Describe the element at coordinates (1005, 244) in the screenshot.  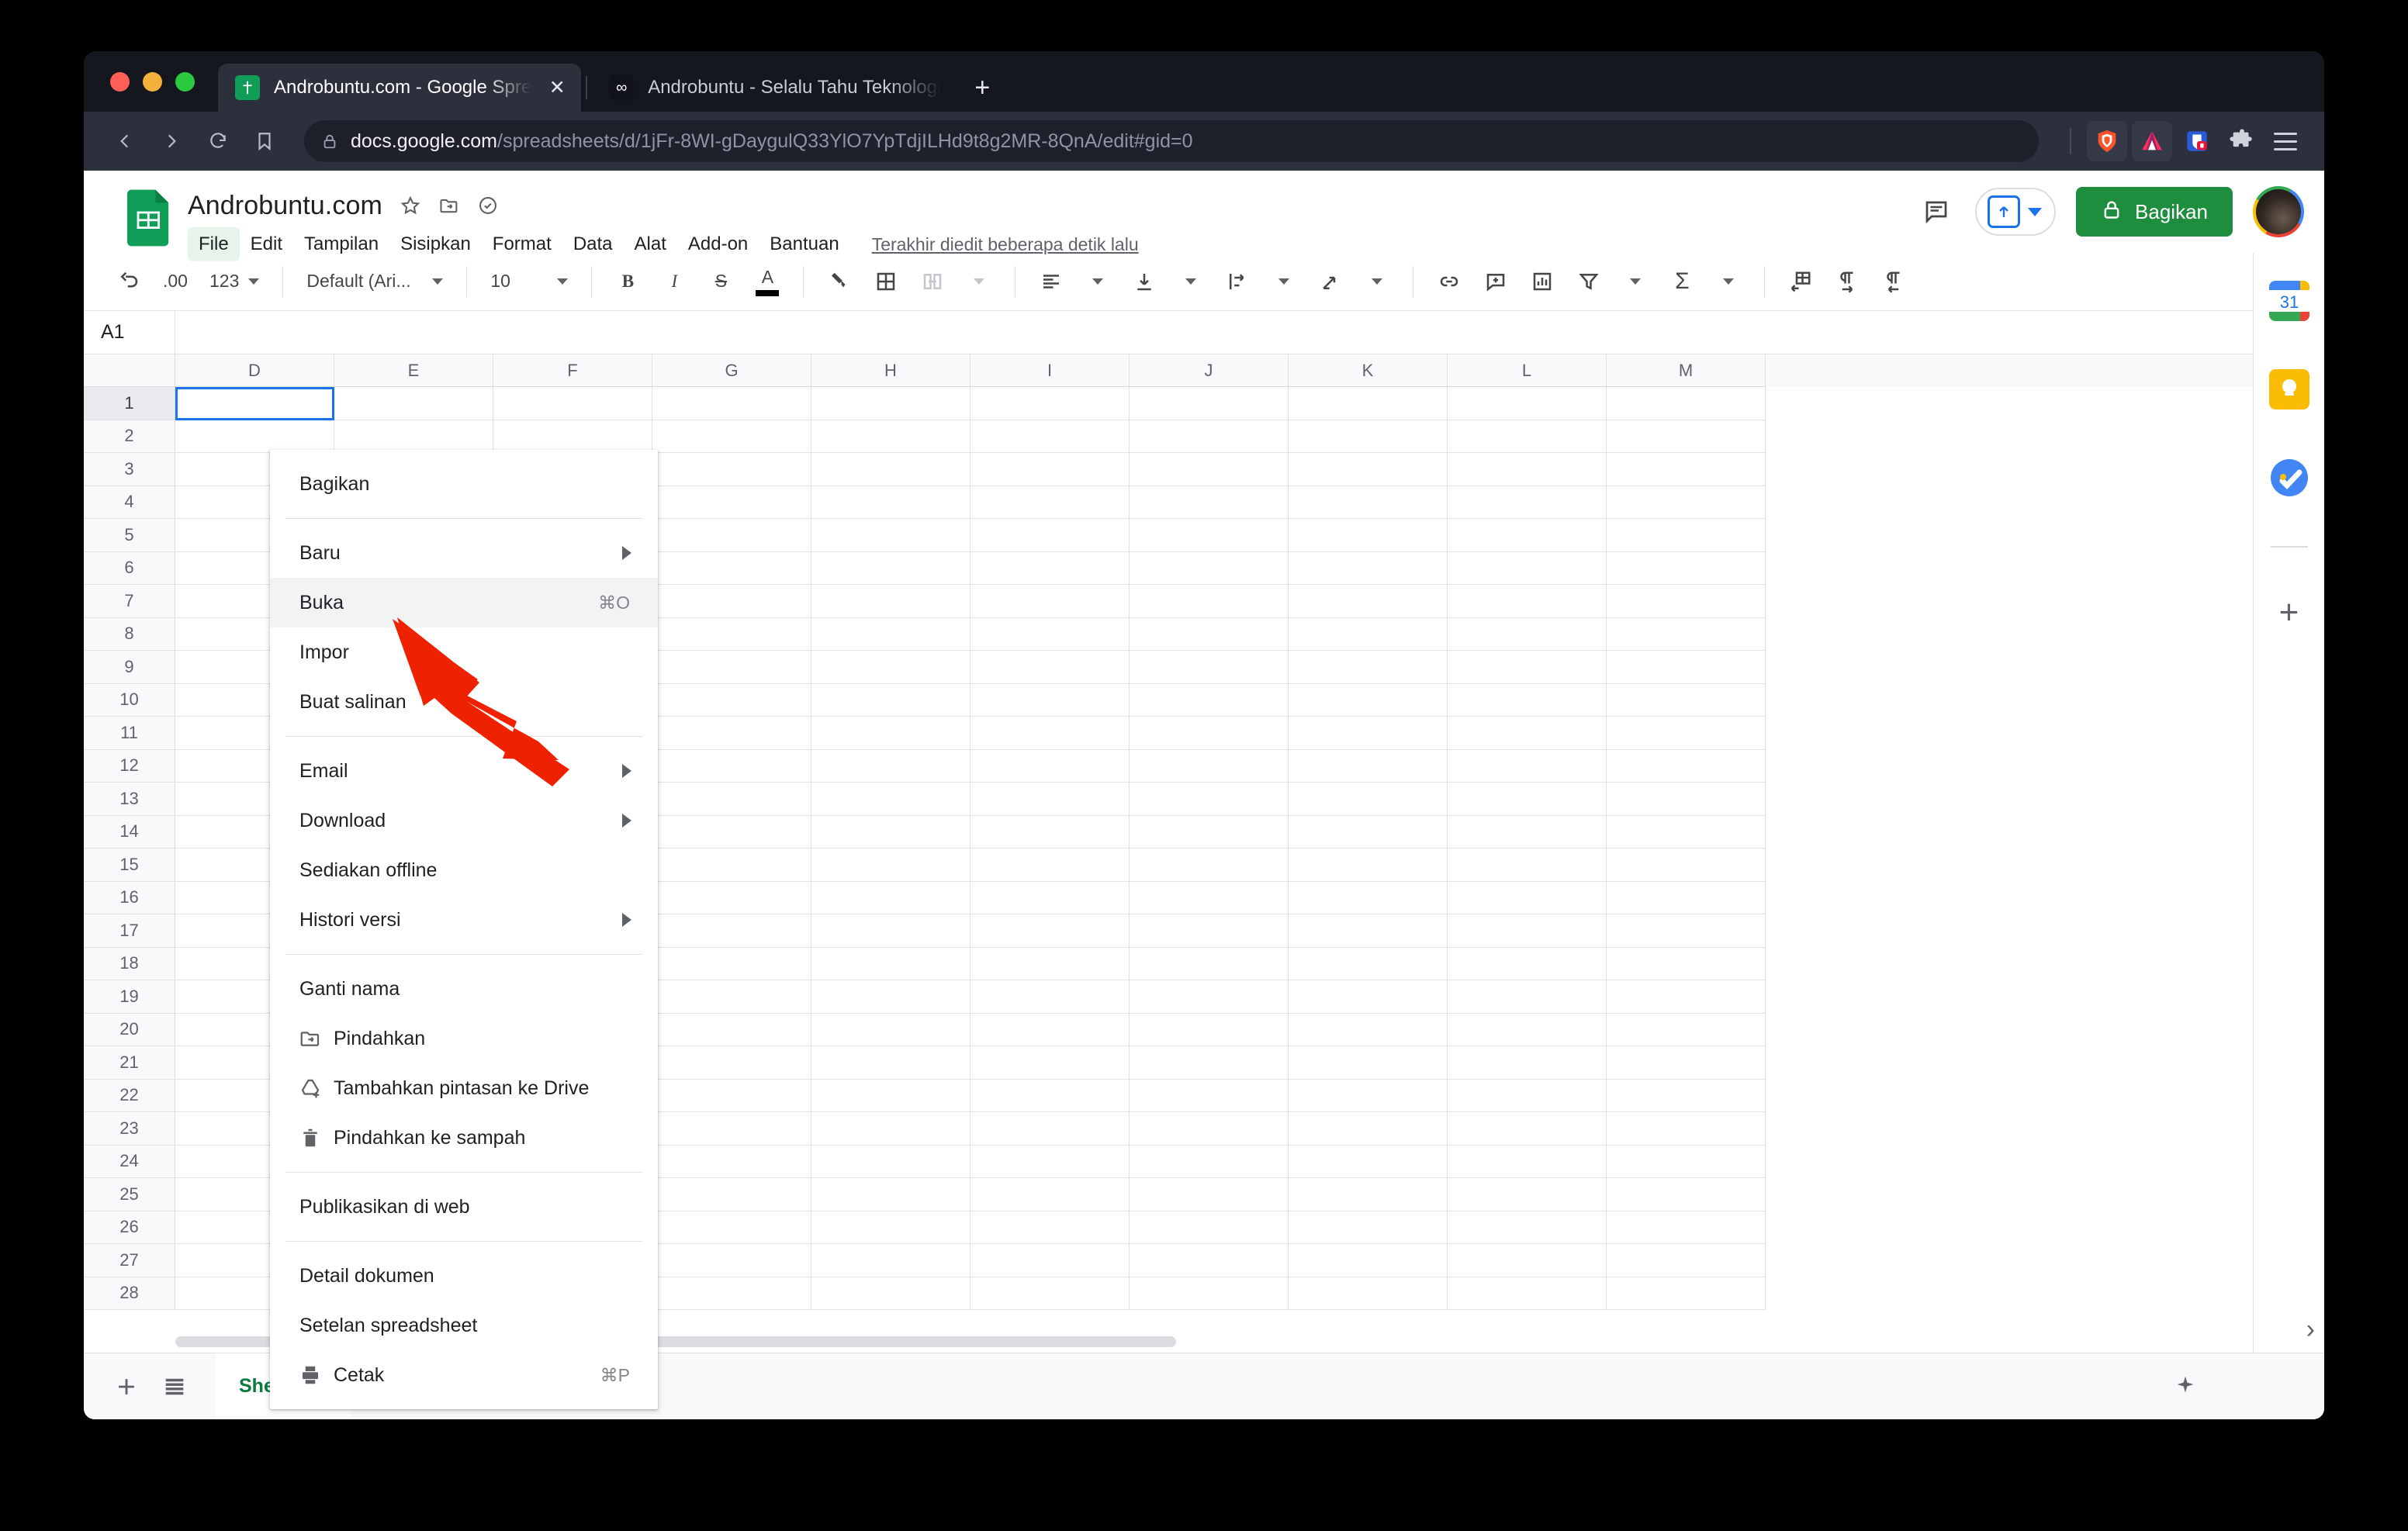
I see `last-edit-status: Terakhir diedit beberapa detik lalu` at that location.